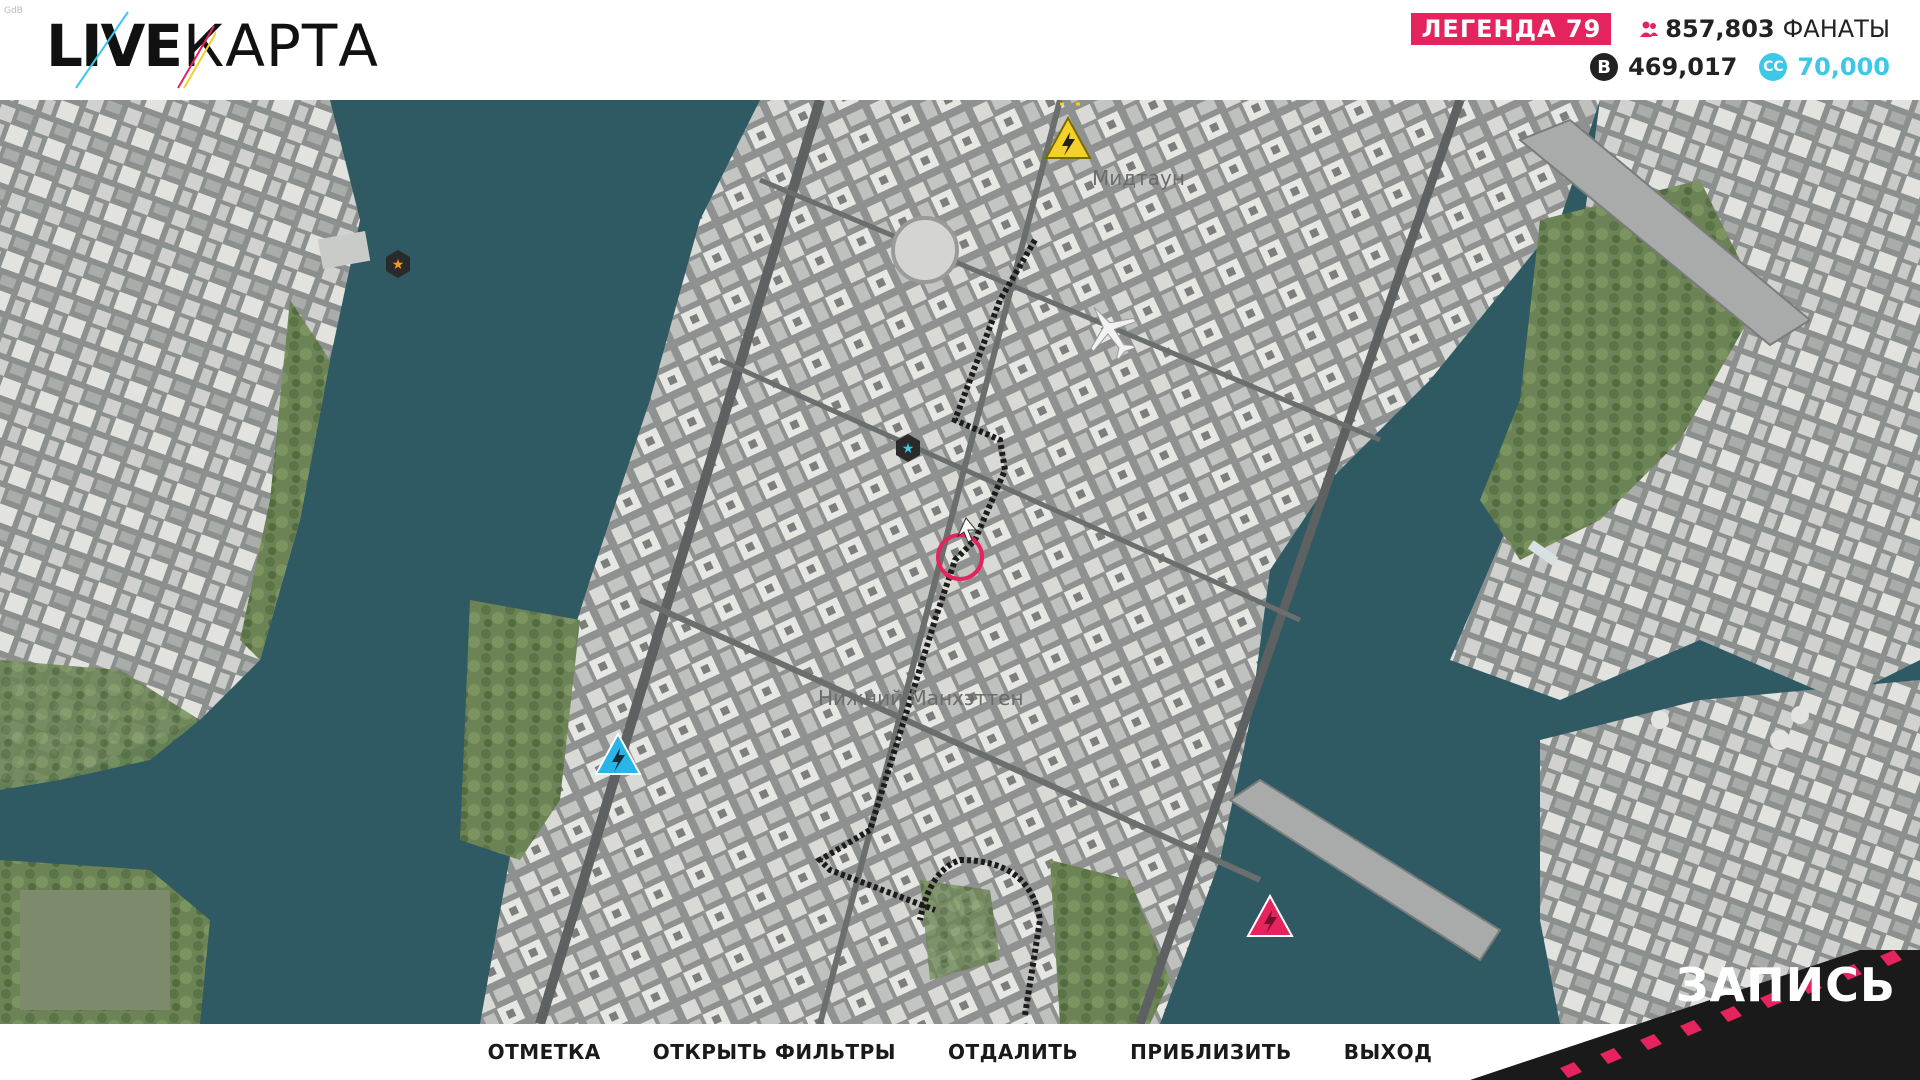 The image size is (1920, 1080). What do you see at coordinates (1604, 67) in the screenshot?
I see `bucks-icon: B` at bounding box center [1604, 67].